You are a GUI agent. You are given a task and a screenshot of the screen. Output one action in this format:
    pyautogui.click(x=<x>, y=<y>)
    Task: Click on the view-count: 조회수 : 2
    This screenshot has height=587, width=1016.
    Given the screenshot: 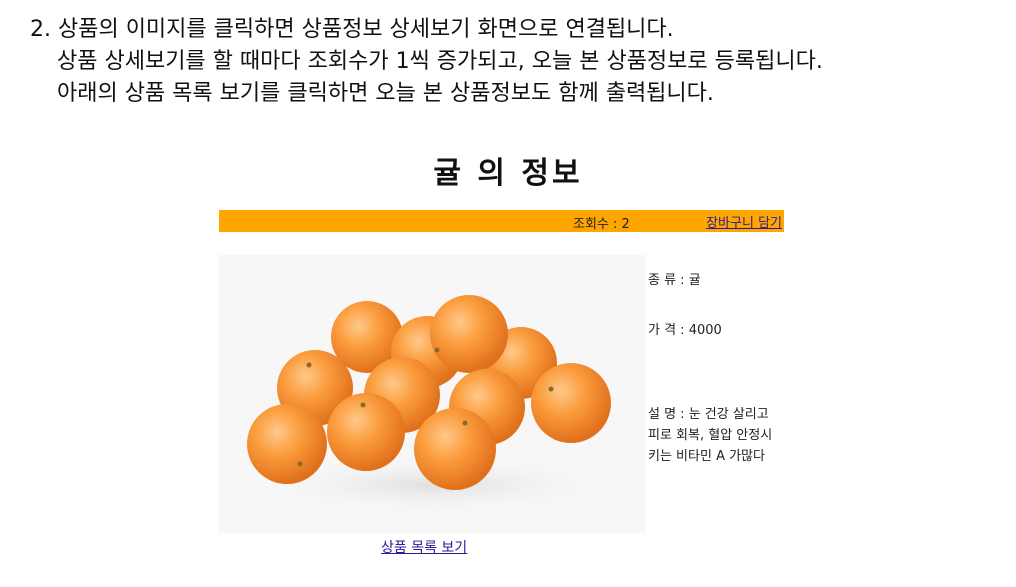 What is the action you would take?
    pyautogui.click(x=601, y=224)
    